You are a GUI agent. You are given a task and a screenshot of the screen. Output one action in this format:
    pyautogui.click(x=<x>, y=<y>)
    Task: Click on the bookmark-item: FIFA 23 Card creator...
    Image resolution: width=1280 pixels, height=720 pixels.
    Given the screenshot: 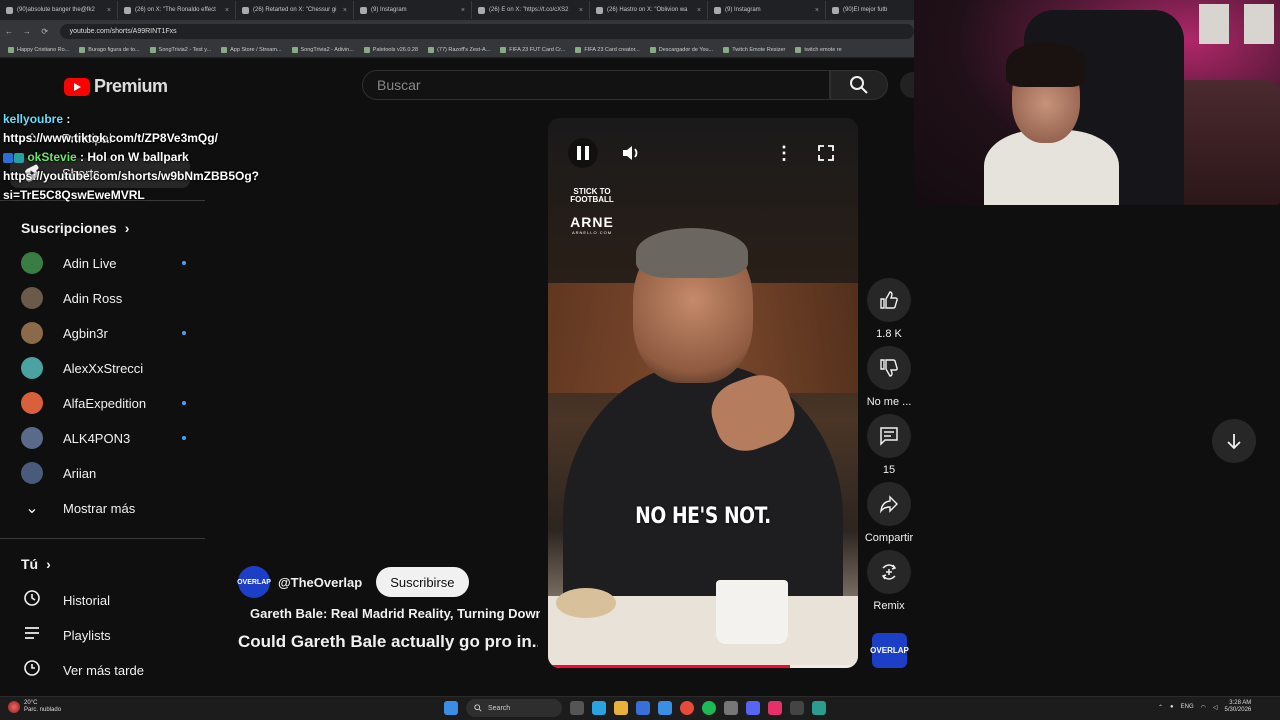 What is the action you would take?
    pyautogui.click(x=607, y=49)
    